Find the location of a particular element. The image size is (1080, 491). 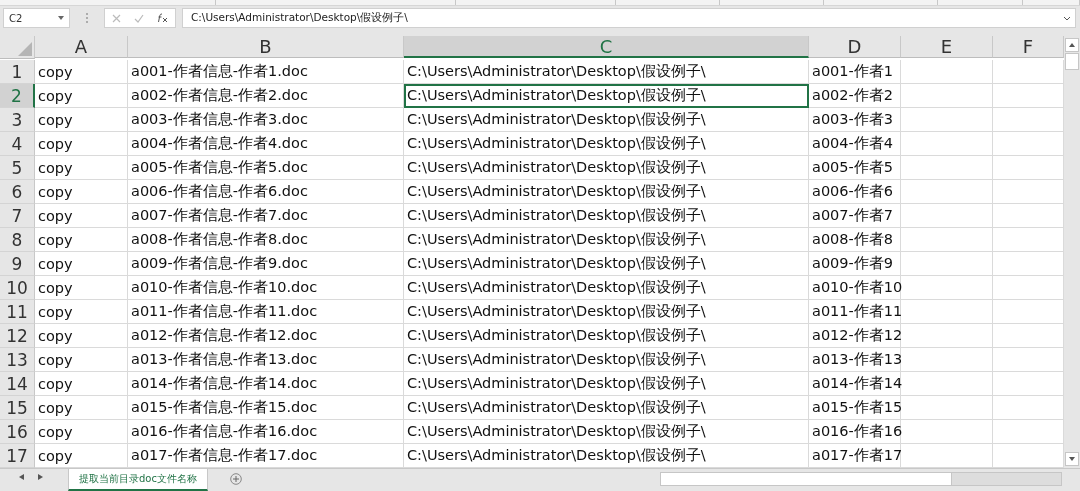

row-header: 5 is located at coordinates (17, 168).